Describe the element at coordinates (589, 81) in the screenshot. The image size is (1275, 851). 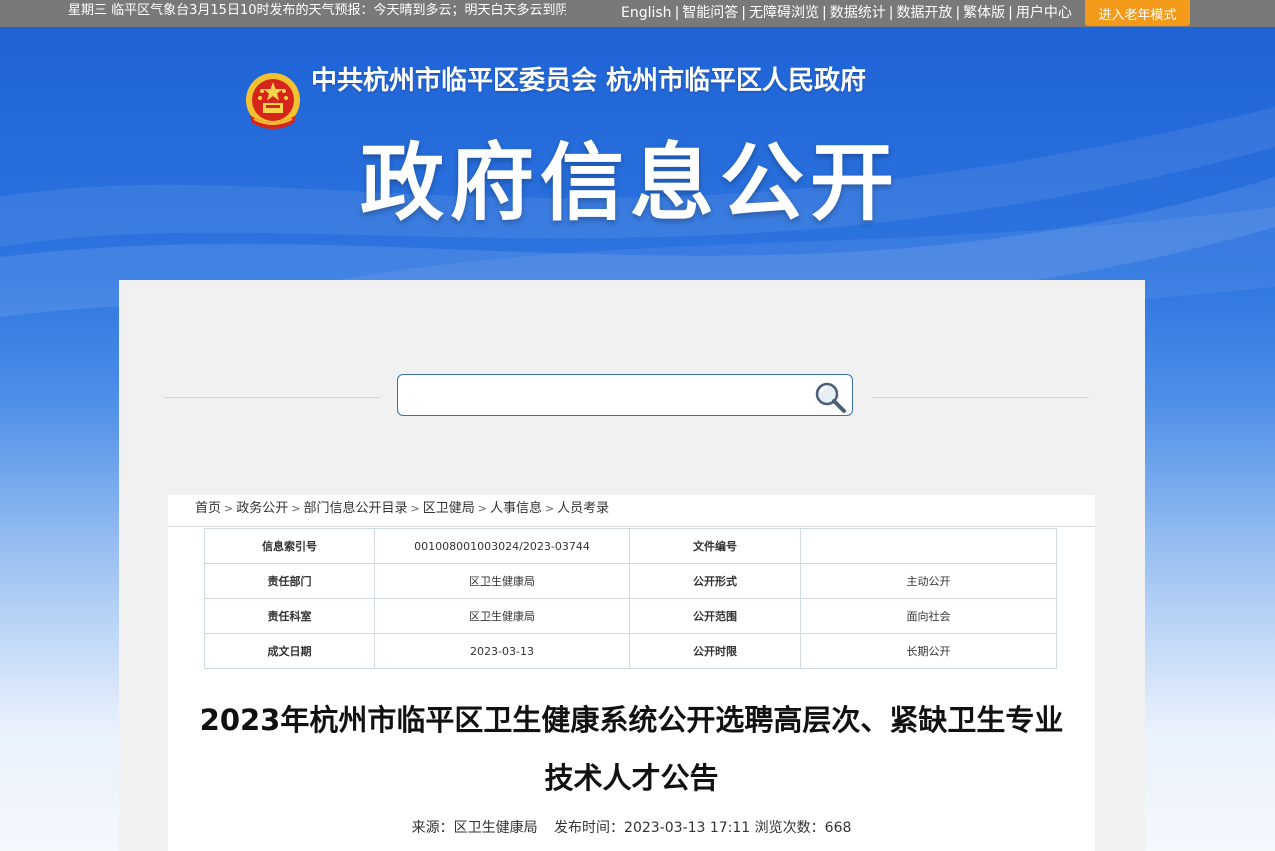
I see `government-name: 中共杭州市临平区委员会 杭州市临平区人民政府` at that location.